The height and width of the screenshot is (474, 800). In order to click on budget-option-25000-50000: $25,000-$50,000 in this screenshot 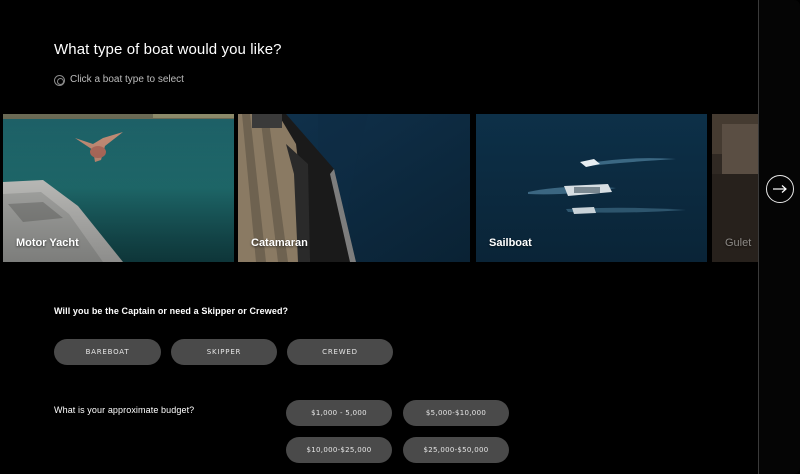, I will do `click(456, 450)`.